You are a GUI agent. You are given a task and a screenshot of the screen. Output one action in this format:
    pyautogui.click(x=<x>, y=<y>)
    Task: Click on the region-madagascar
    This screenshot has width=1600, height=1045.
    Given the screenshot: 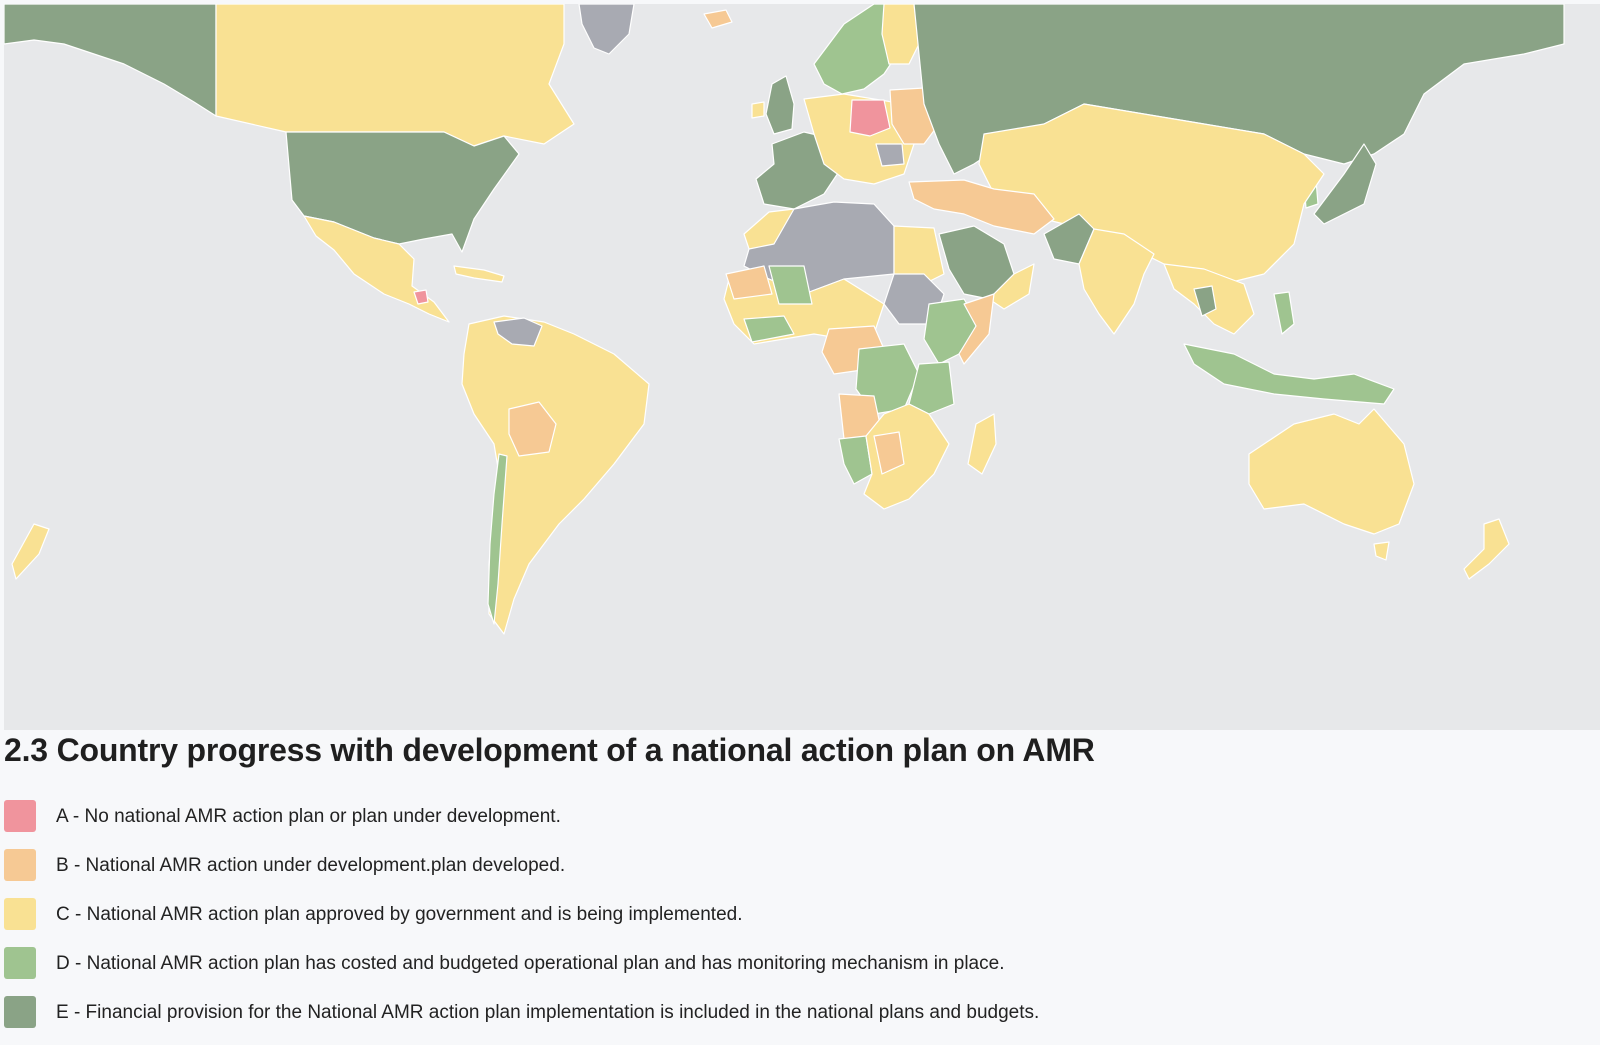 What is the action you would take?
    pyautogui.click(x=982, y=444)
    